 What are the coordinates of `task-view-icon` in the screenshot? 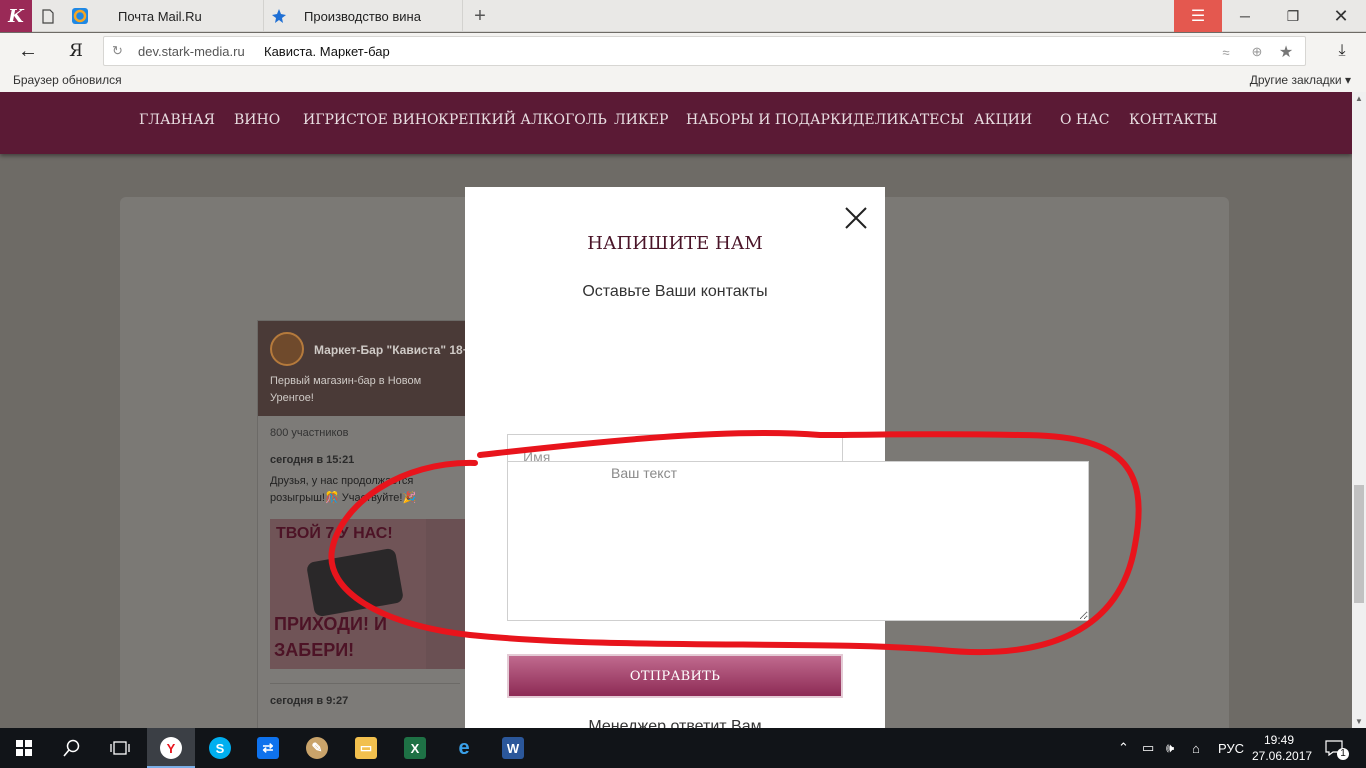 It's located at (120, 748).